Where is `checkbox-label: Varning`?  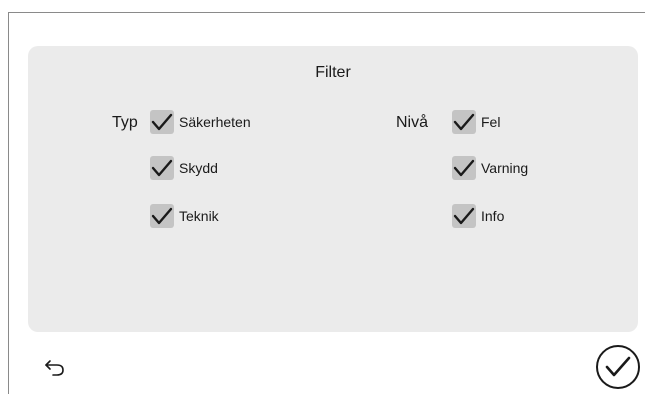
checkbox-label: Varning is located at coordinates (505, 168).